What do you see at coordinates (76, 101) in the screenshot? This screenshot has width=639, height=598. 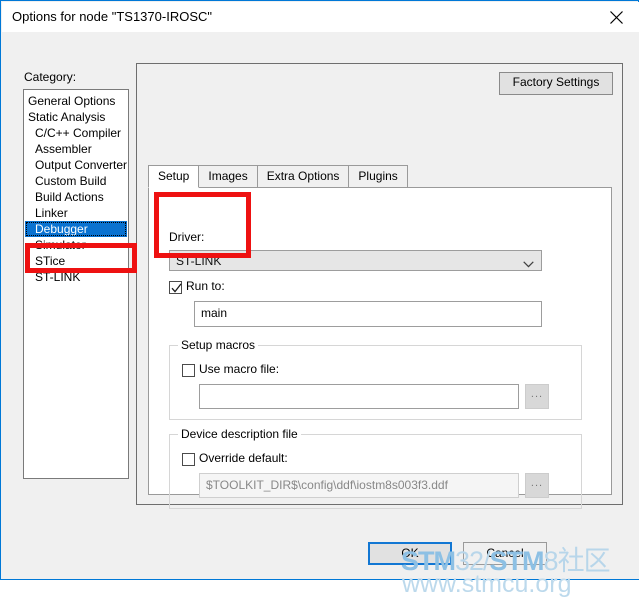 I see `category-item-general-options: General Options` at bounding box center [76, 101].